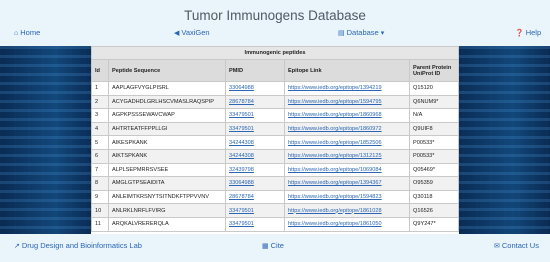 The width and height of the screenshot is (550, 262). Describe the element at coordinates (434, 129) in the screenshot. I see `cell-parent-protein: Q9UIF8` at that location.